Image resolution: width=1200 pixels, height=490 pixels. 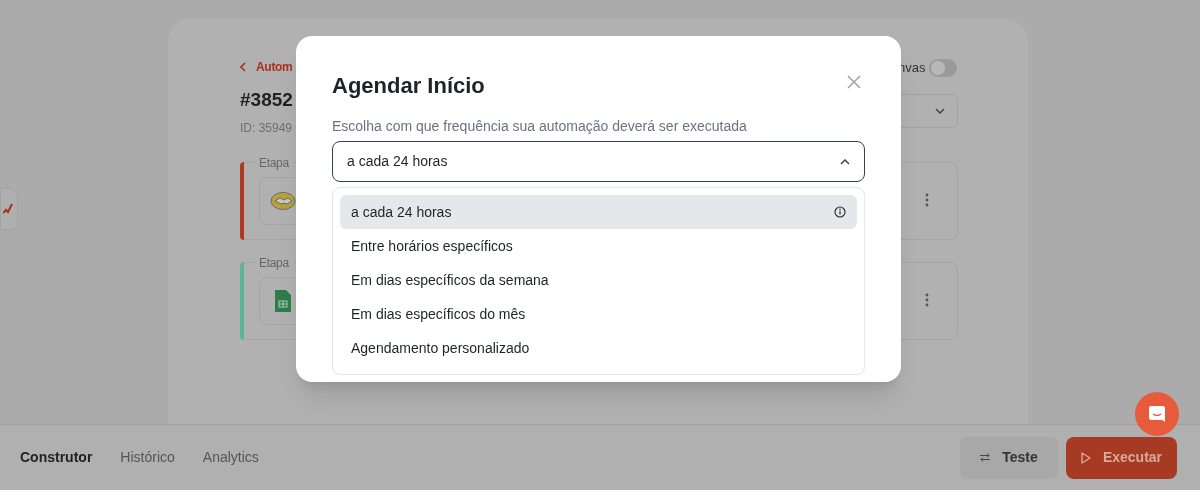 I want to click on handshake-icon, so click(x=283, y=201).